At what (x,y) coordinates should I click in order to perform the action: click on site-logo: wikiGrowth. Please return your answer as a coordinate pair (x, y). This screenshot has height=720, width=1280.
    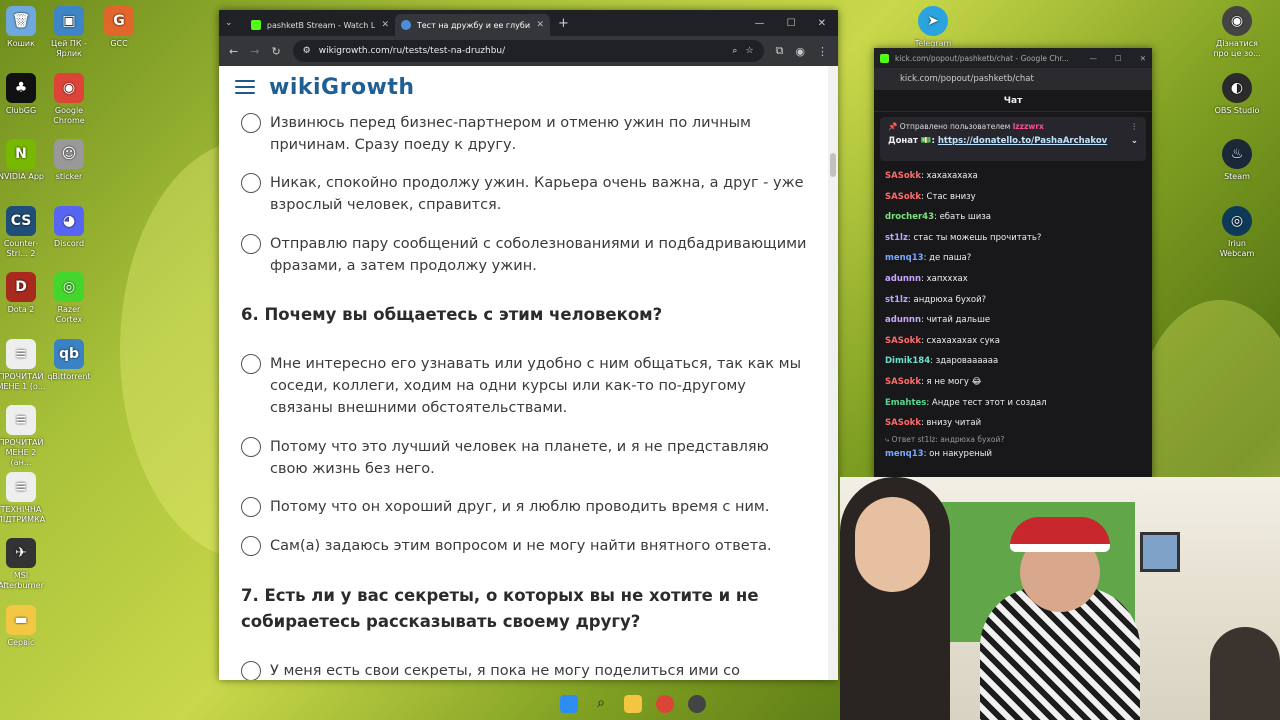
    Looking at the image, I should click on (342, 87).